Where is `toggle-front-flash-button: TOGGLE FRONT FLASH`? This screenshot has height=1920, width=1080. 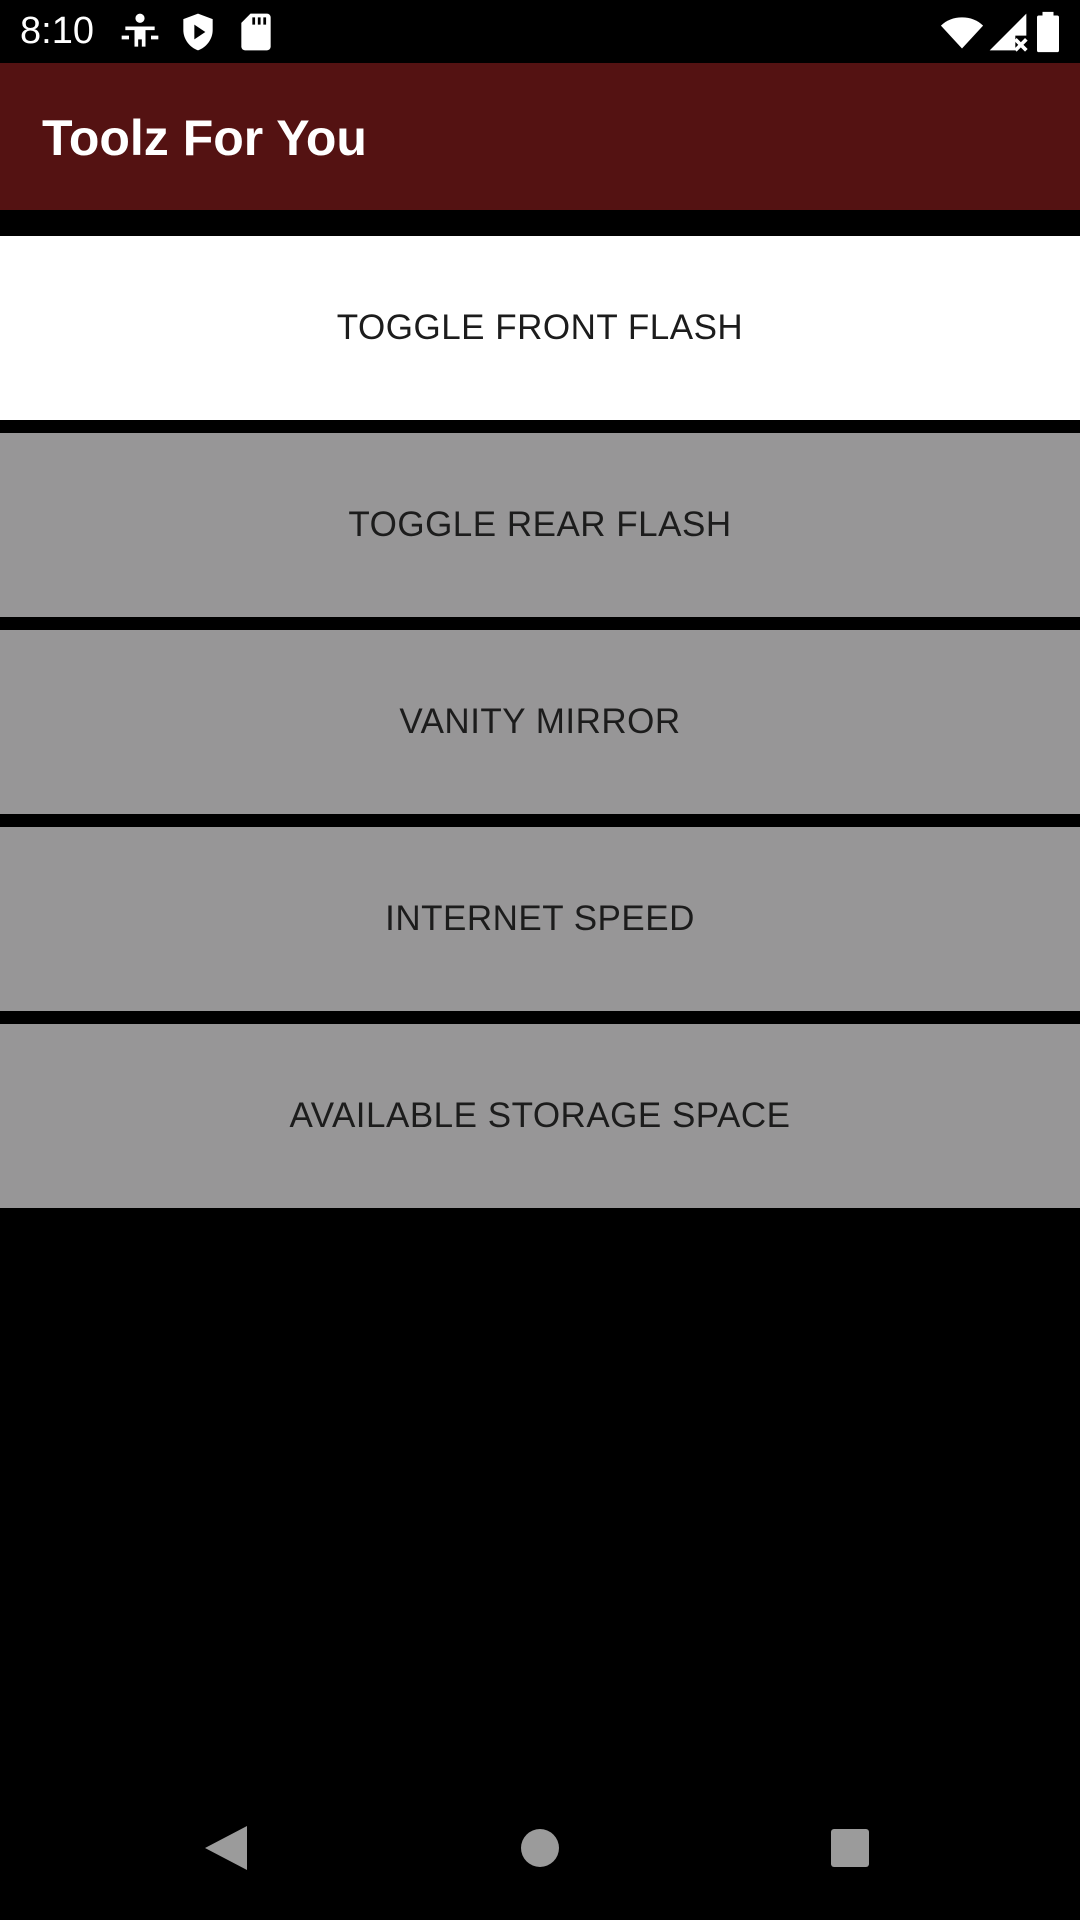
toggle-front-flash-button: TOGGLE FRONT FLASH is located at coordinates (540, 328).